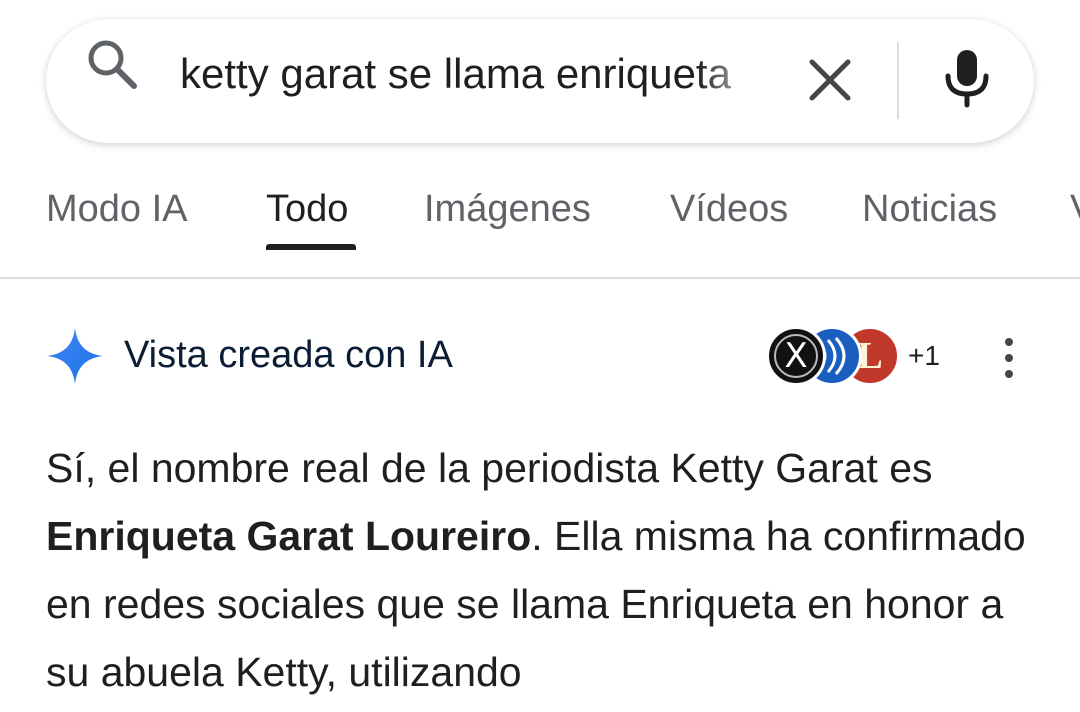  What do you see at coordinates (929, 214) in the screenshot?
I see `tab-noticias: Noticias` at bounding box center [929, 214].